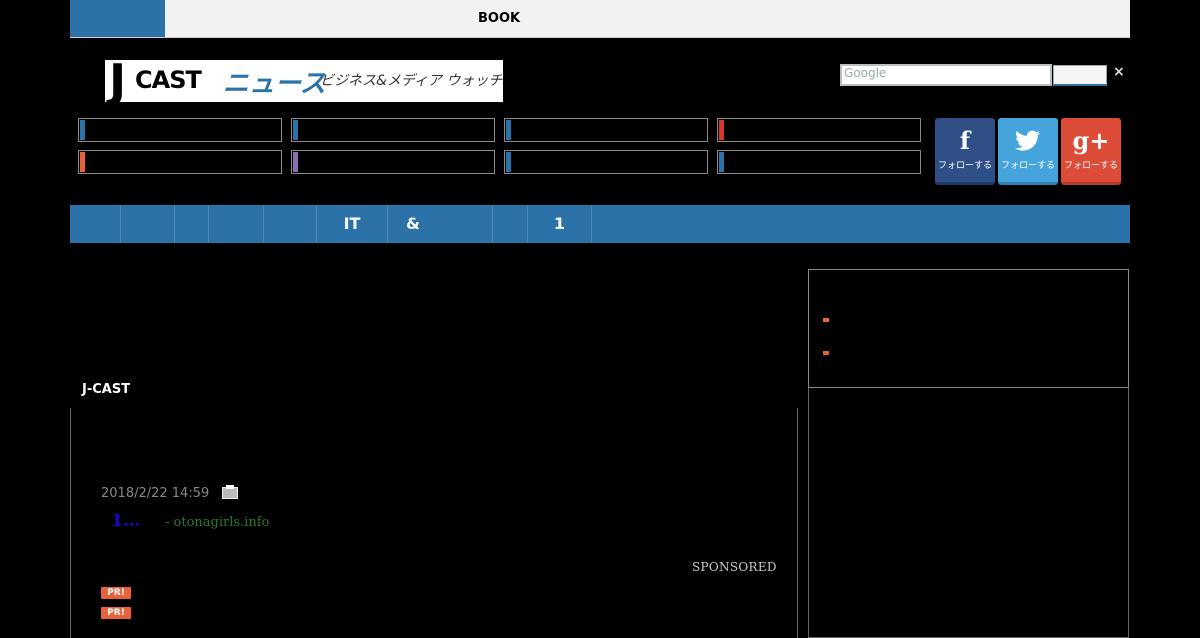 The image size is (1200, 638). I want to click on sidebar-ad-box, so click(968, 513).